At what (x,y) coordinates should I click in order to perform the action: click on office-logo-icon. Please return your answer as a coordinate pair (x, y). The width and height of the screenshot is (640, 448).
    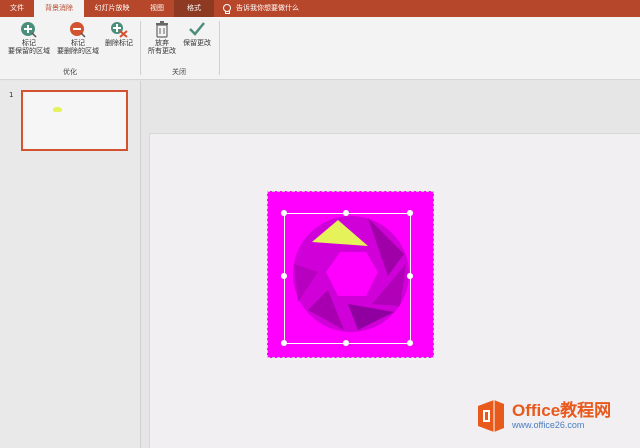
    Looking at the image, I should click on (491, 416).